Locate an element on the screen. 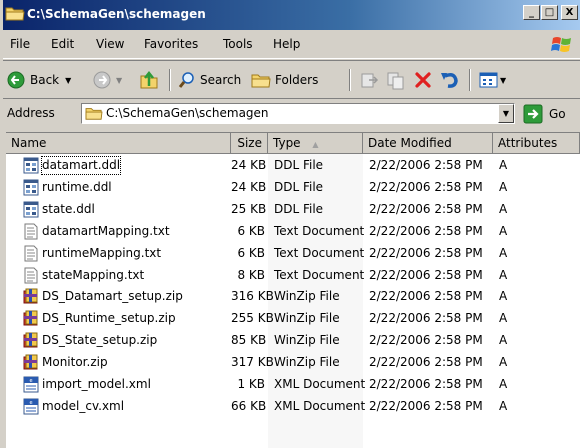  forward-button: ▼ is located at coordinates (107, 80).